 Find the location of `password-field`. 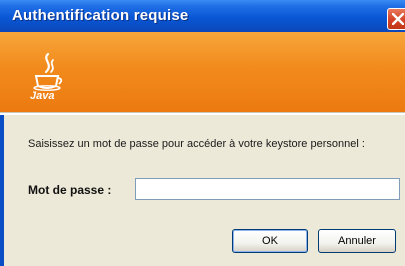

password-field is located at coordinates (267, 189).